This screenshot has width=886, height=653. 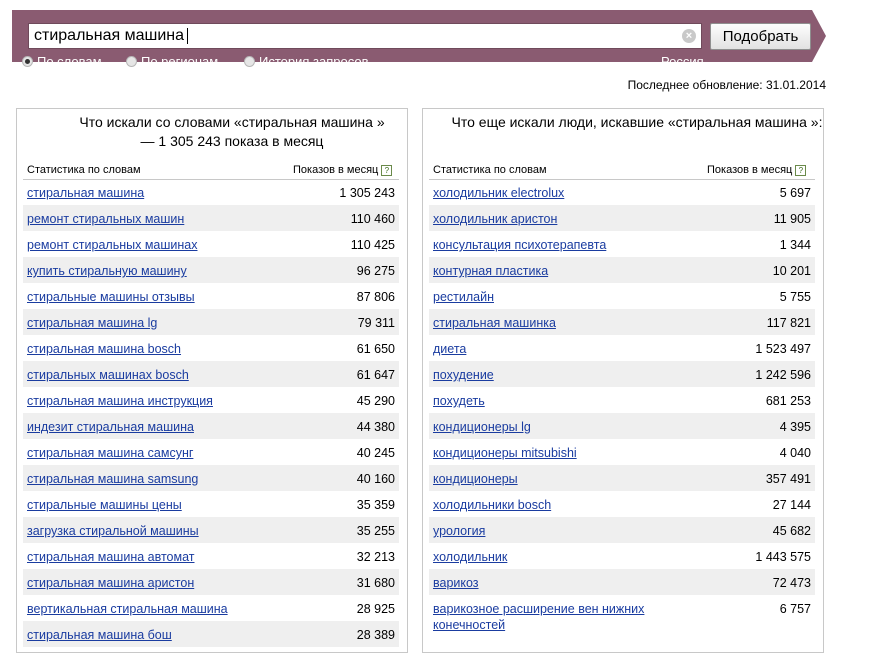 I want to click on mode-label: По регионам, so click(x=180, y=61).